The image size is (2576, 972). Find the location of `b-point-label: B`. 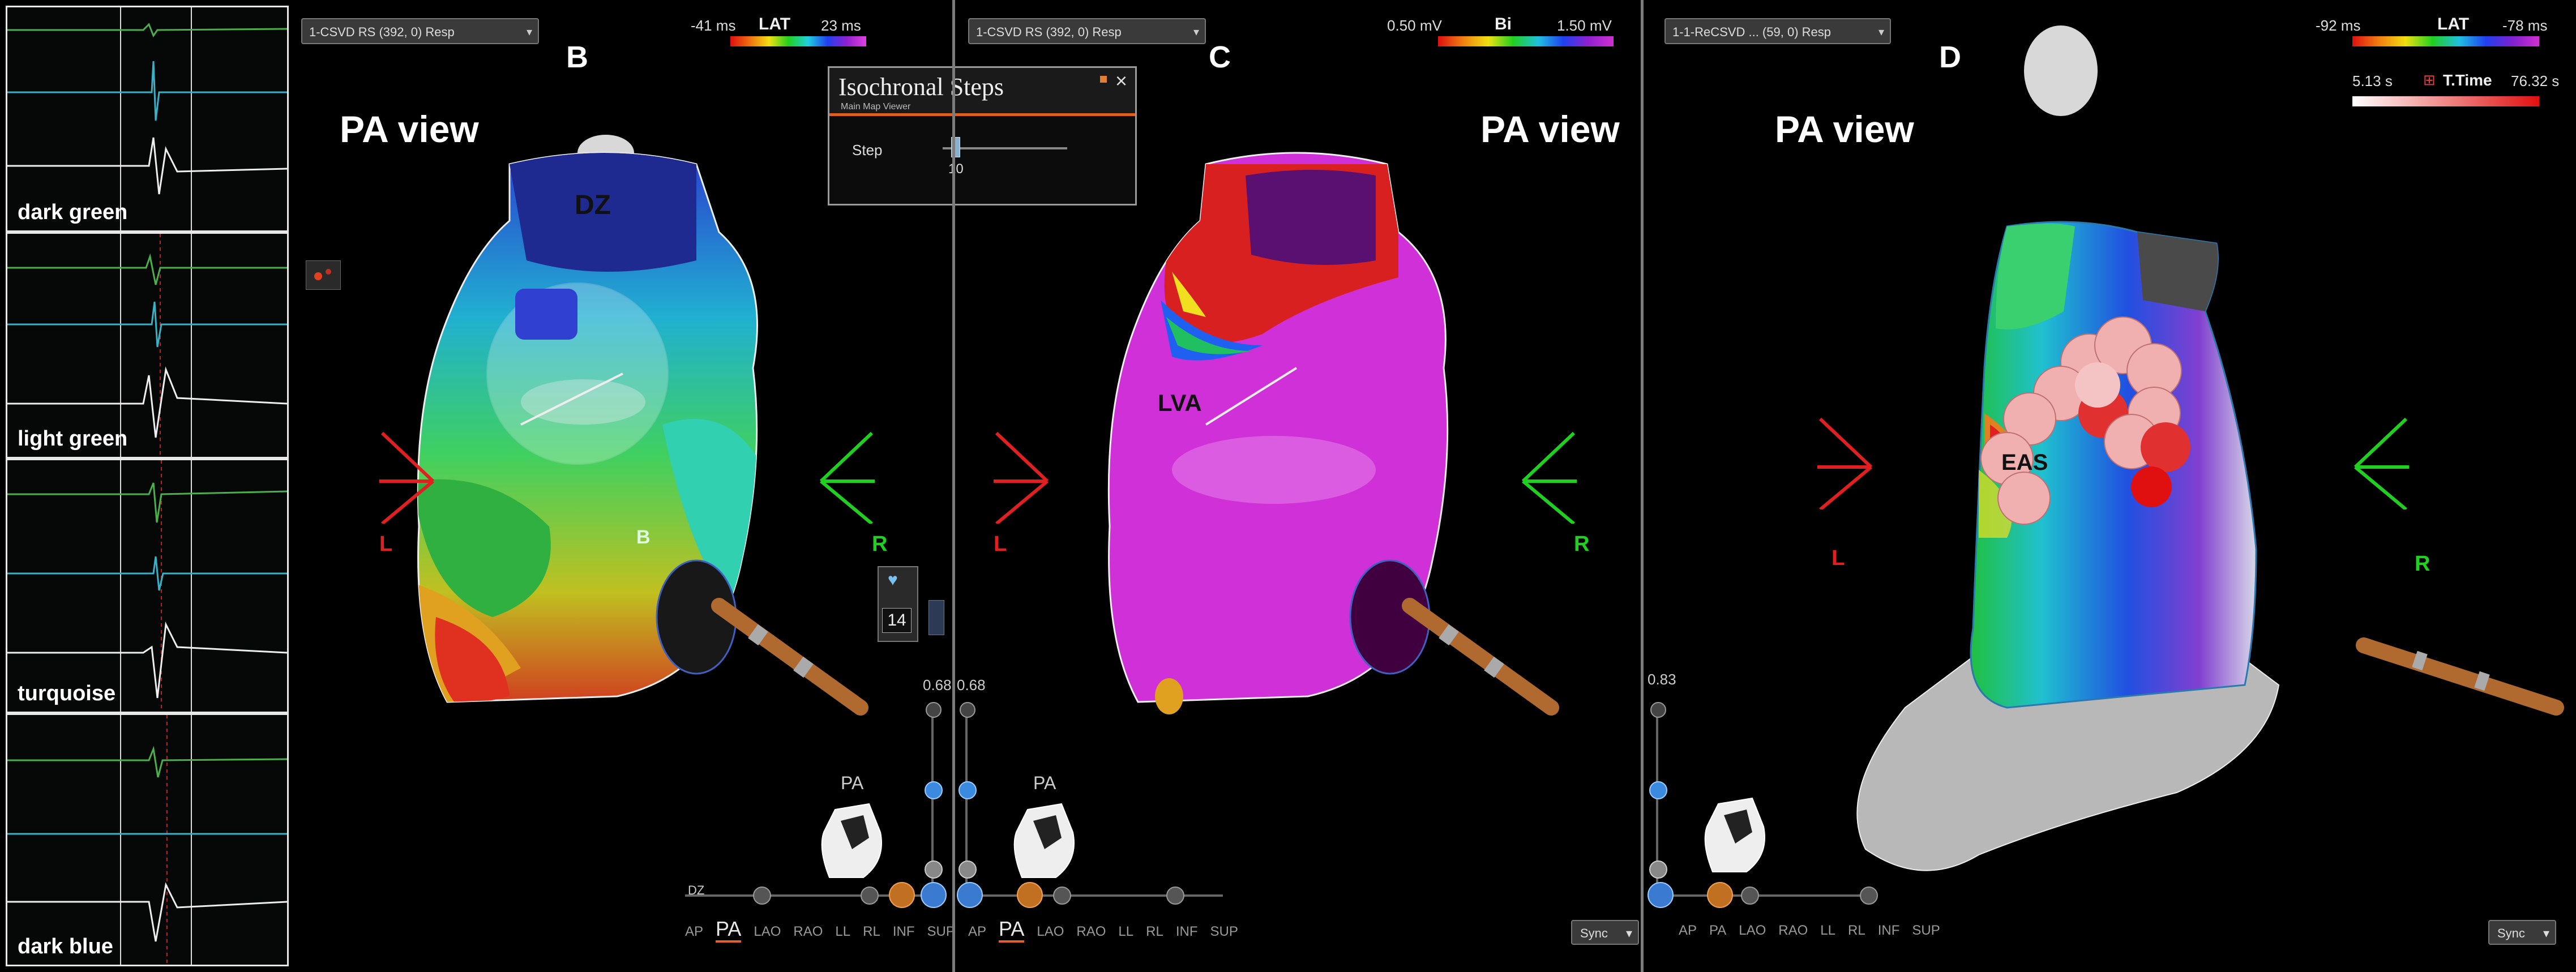

b-point-label: B is located at coordinates (643, 537).